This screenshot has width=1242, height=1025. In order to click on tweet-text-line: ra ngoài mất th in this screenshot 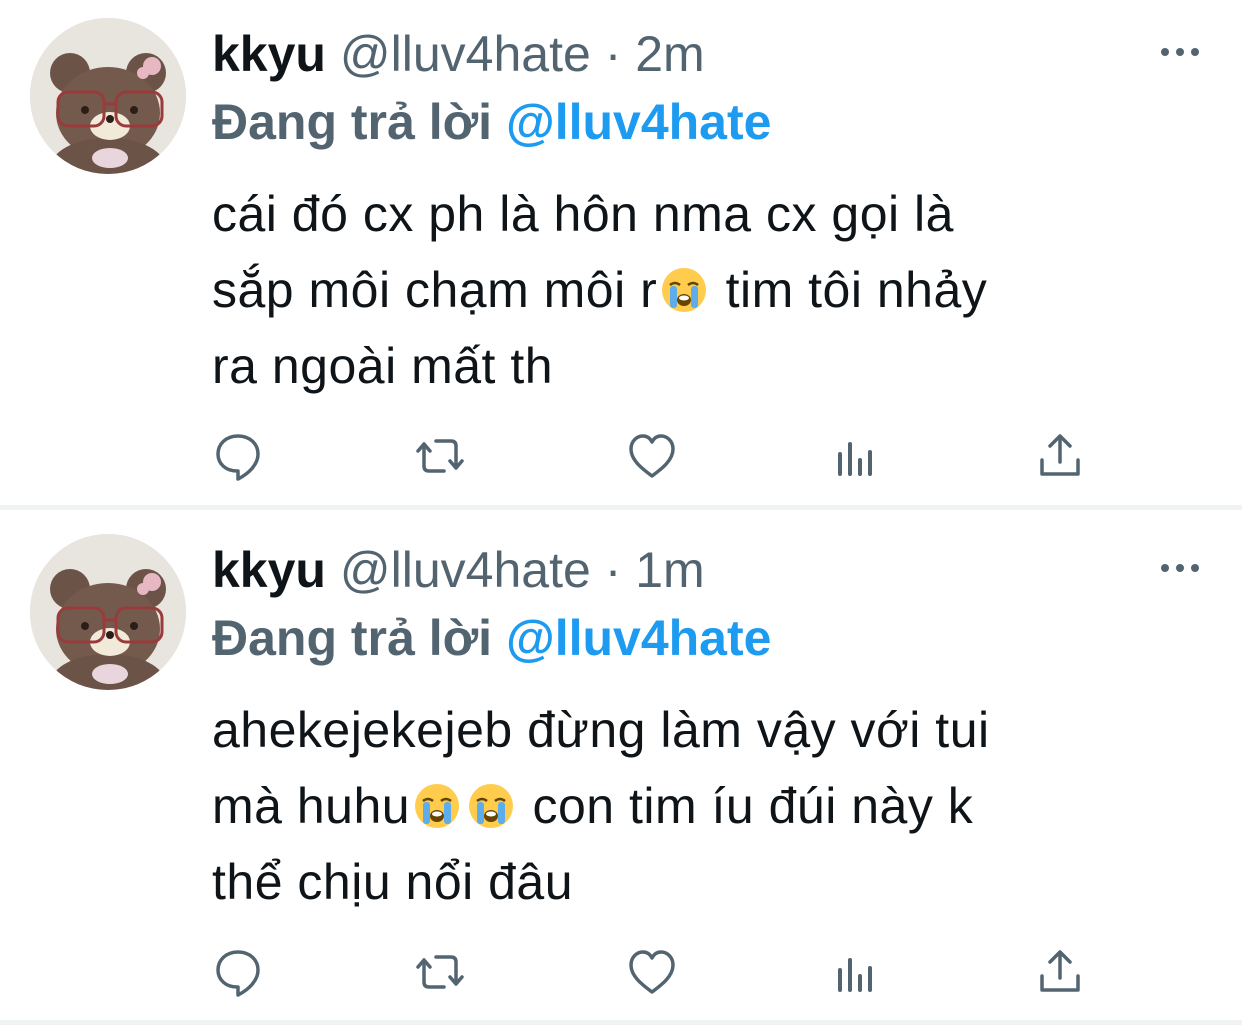, I will do `click(383, 366)`.